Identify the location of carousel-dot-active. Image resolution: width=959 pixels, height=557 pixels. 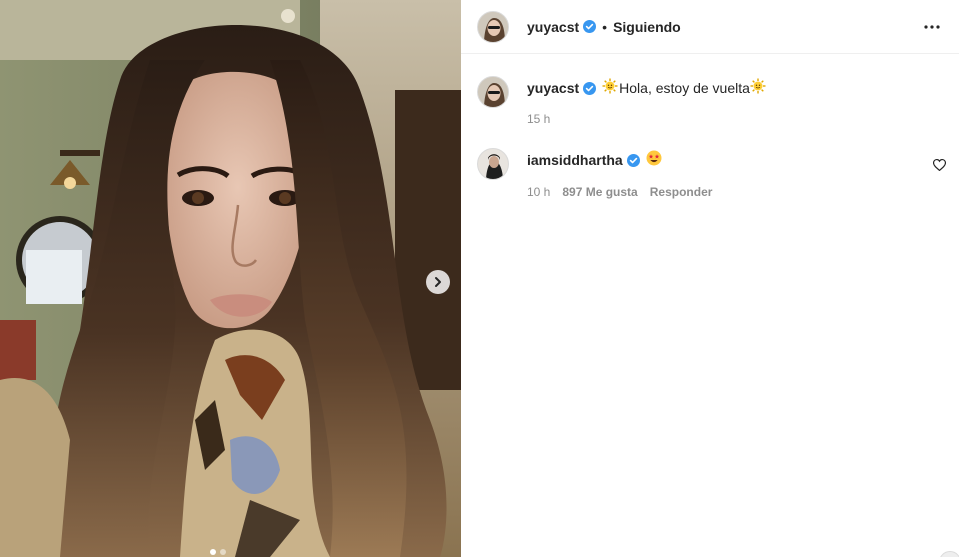
(213, 552).